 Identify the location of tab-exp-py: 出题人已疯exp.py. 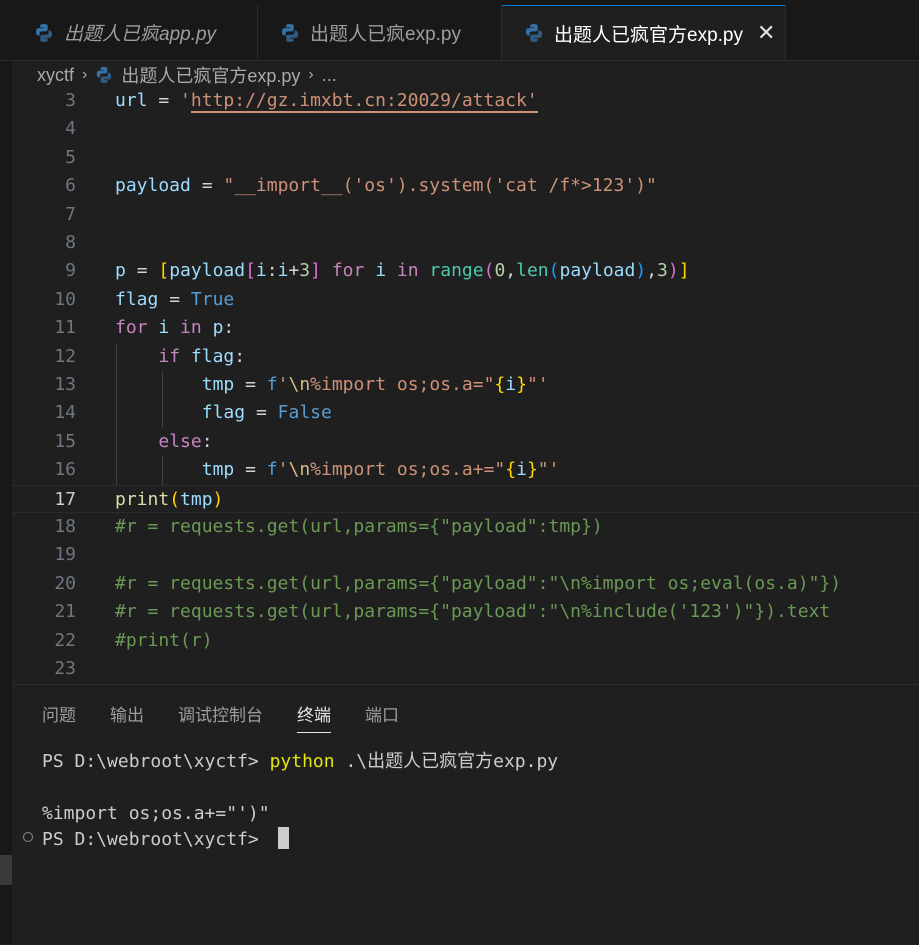
(380, 32).